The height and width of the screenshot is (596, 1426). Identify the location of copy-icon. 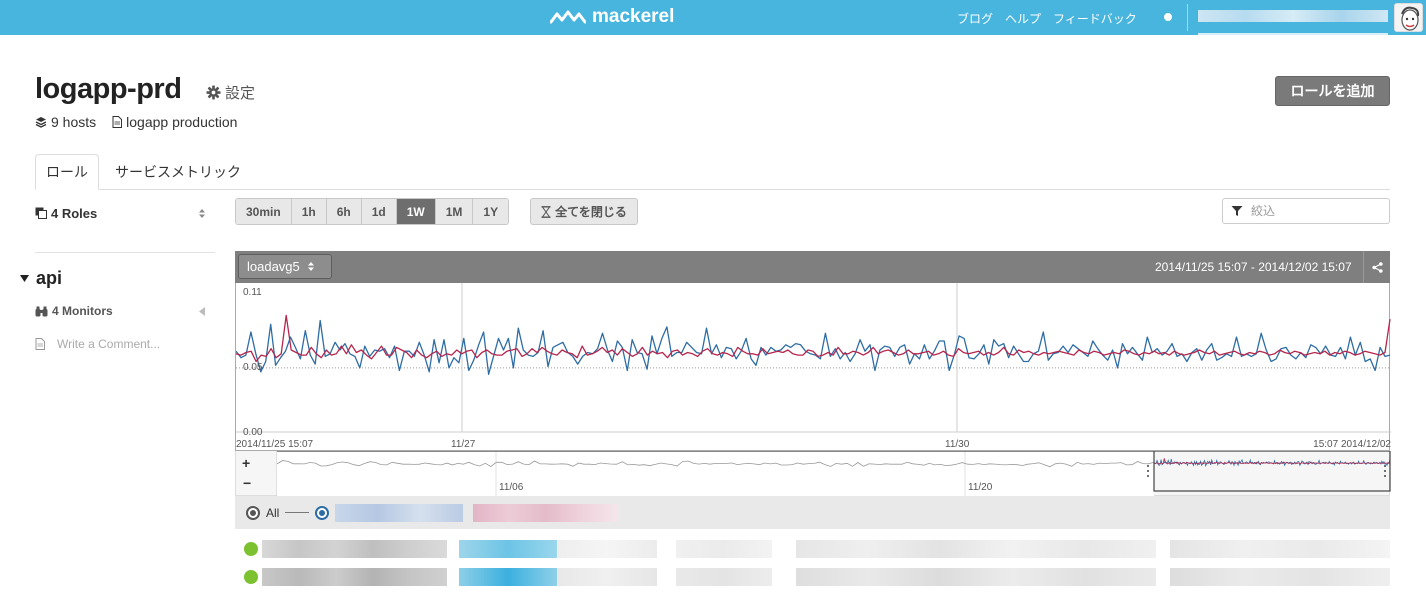
(41, 213).